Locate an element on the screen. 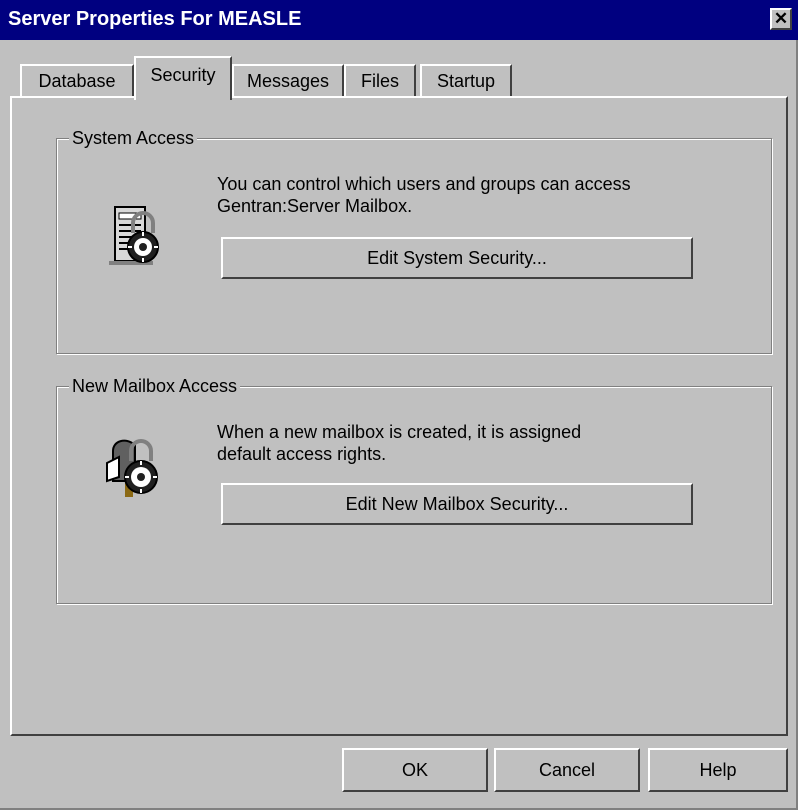 The width and height of the screenshot is (798, 810). mailbox-lock-icon is located at coordinates (132, 468).